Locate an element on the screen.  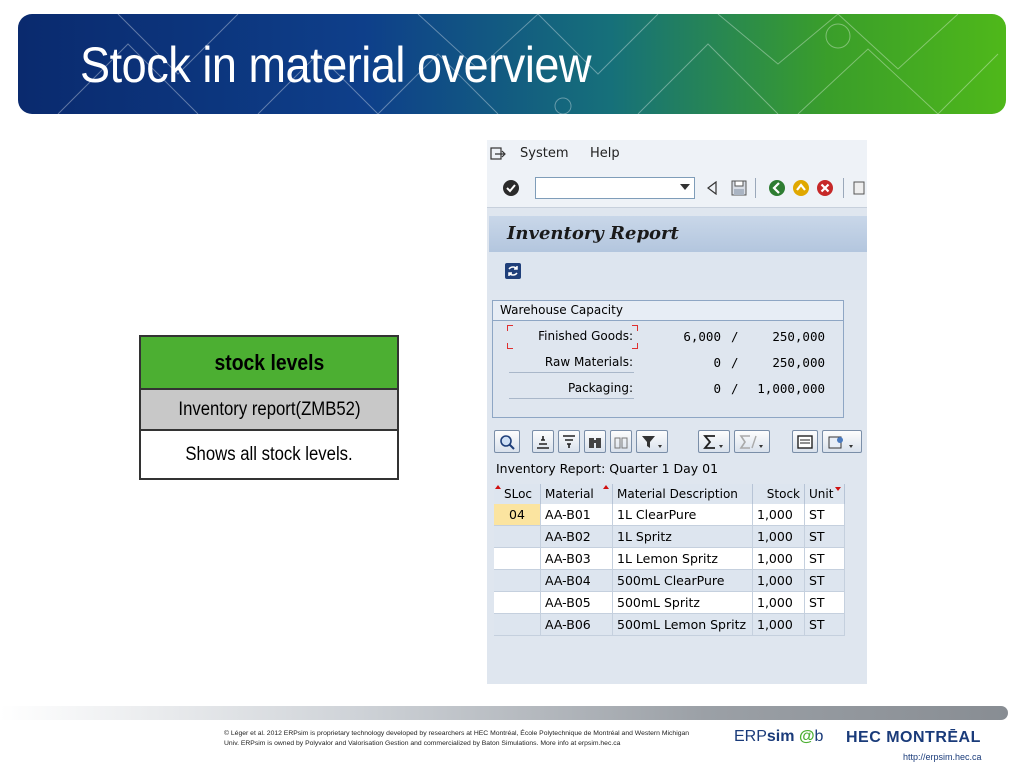
label-underline is located at coordinates (571, 372).